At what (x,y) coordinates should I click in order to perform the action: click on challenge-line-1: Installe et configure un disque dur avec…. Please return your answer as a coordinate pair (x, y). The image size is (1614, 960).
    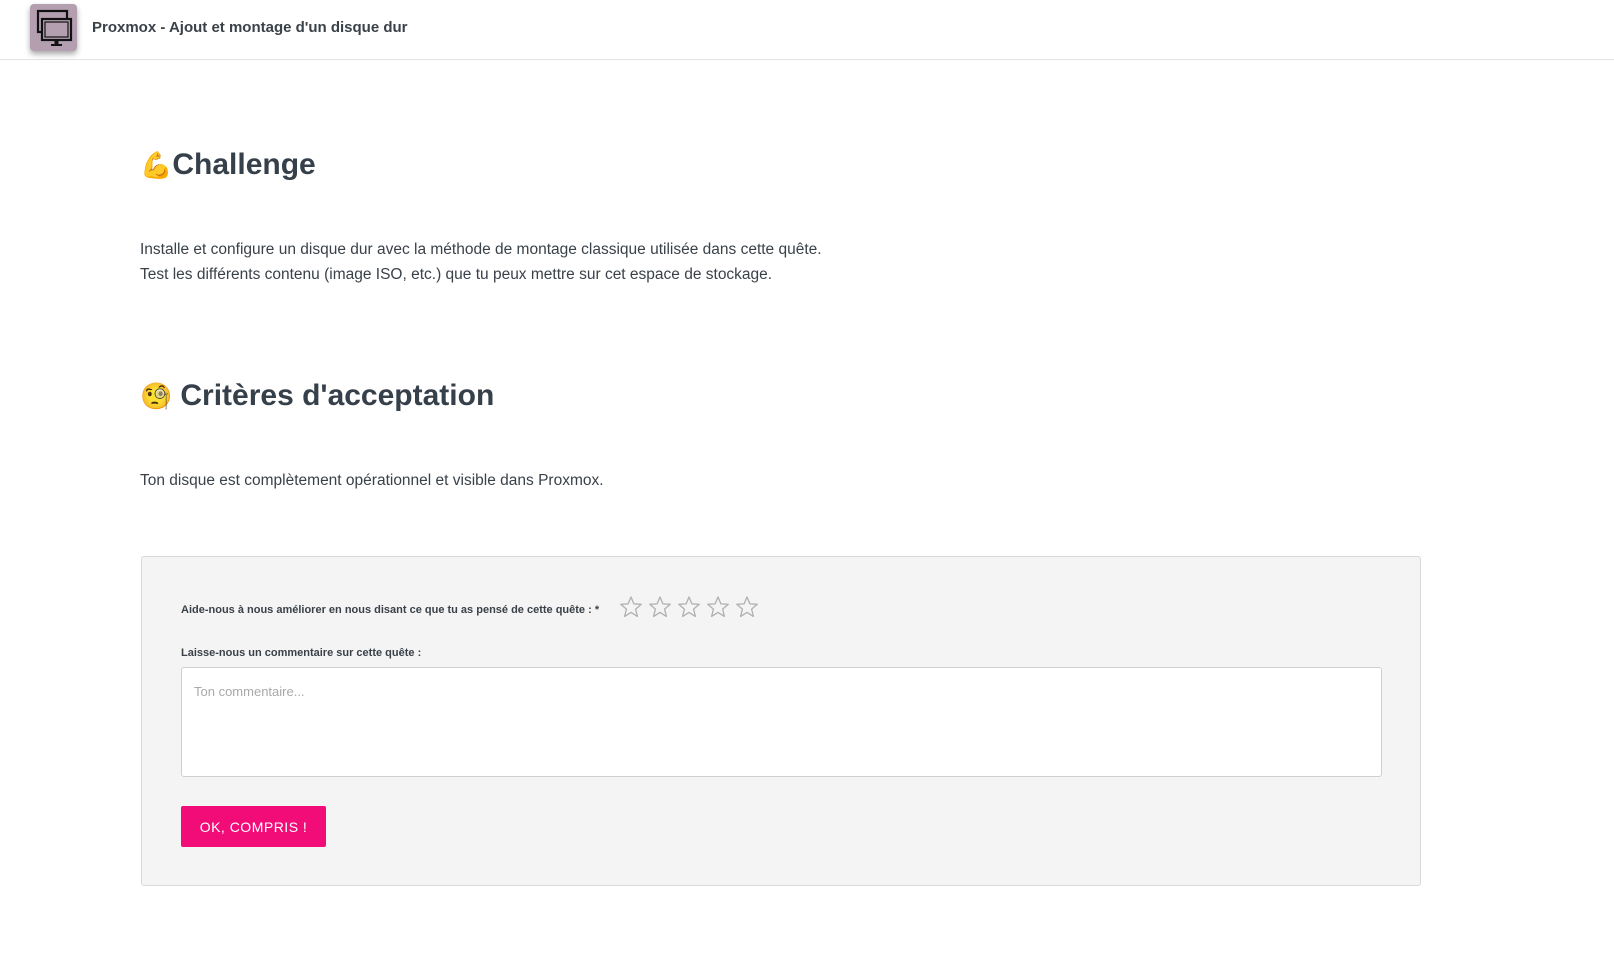
    Looking at the image, I should click on (481, 249).